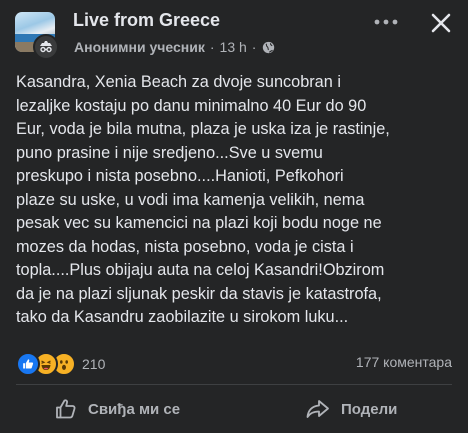 This screenshot has width=468, height=433. Describe the element at coordinates (60, 364) in the screenshot. I see `reactions-summary: 210` at that location.